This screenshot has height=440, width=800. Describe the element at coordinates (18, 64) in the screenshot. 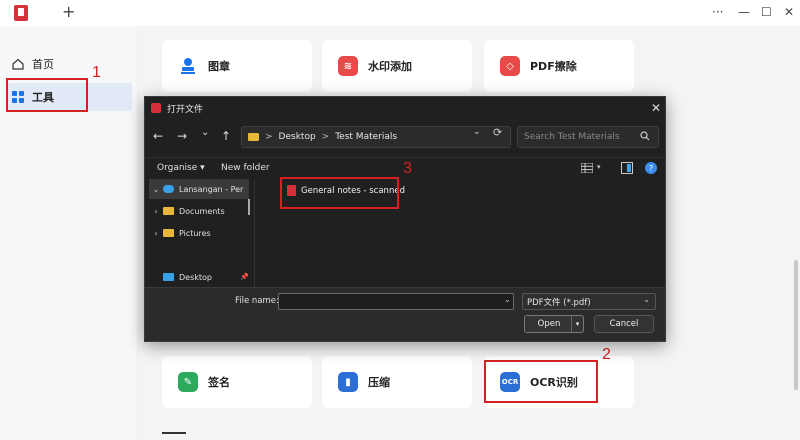

I see `home-icon` at that location.